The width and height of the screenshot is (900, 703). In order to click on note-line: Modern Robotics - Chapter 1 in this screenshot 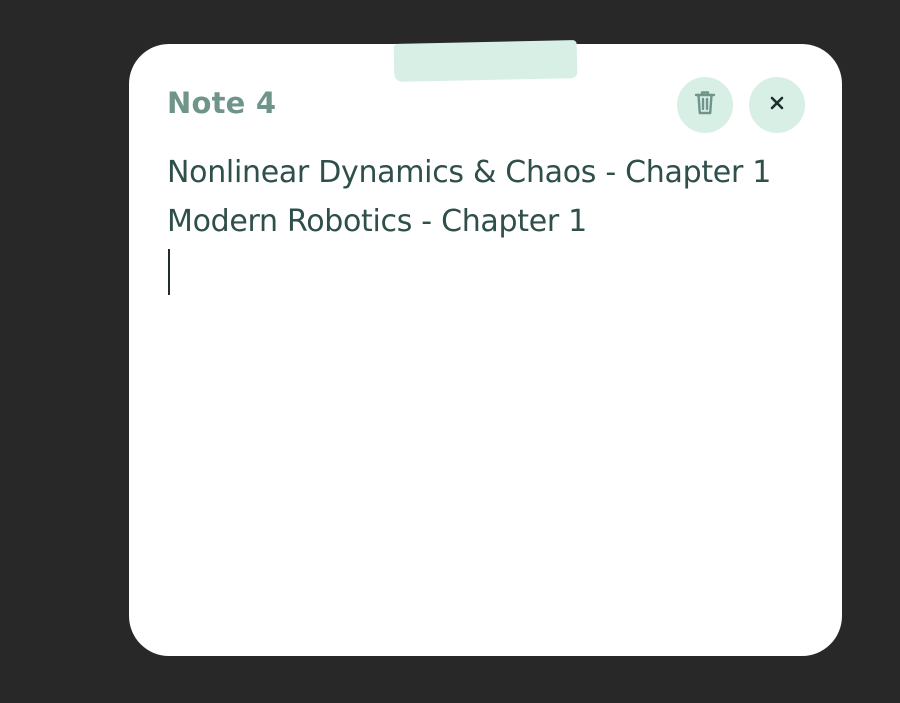, I will do `click(377, 221)`.